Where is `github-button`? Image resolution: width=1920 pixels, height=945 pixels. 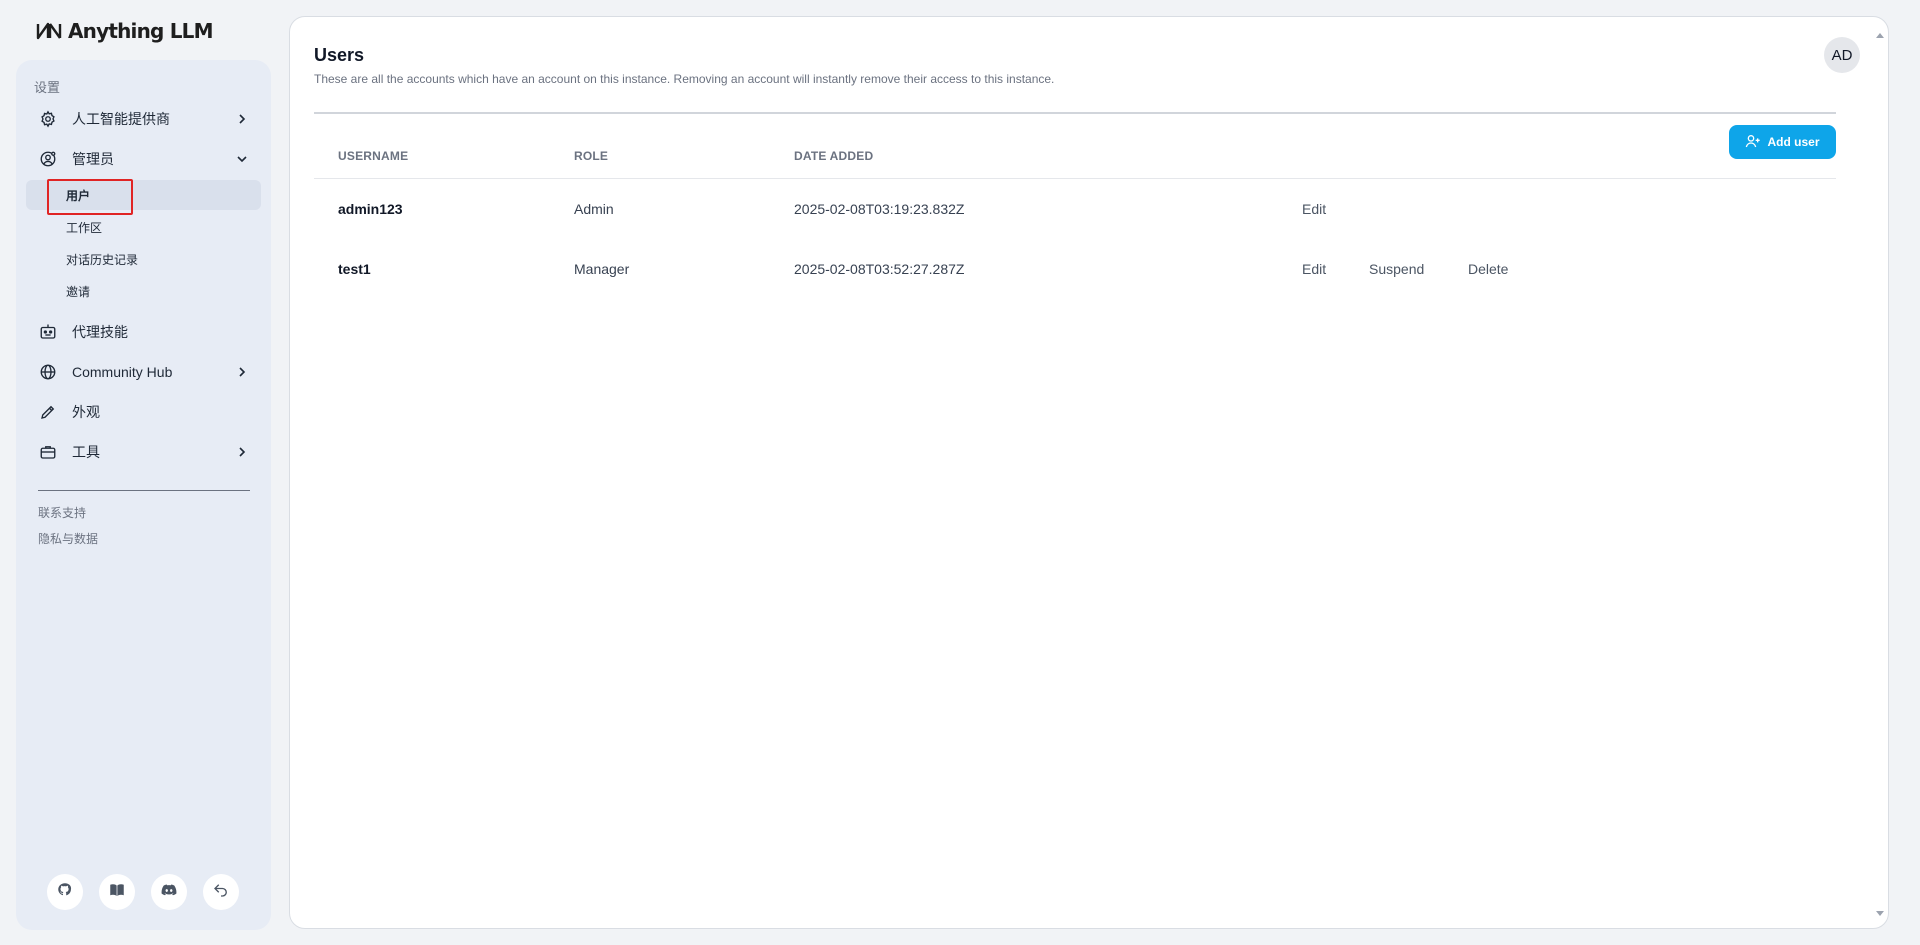 github-button is located at coordinates (65, 892).